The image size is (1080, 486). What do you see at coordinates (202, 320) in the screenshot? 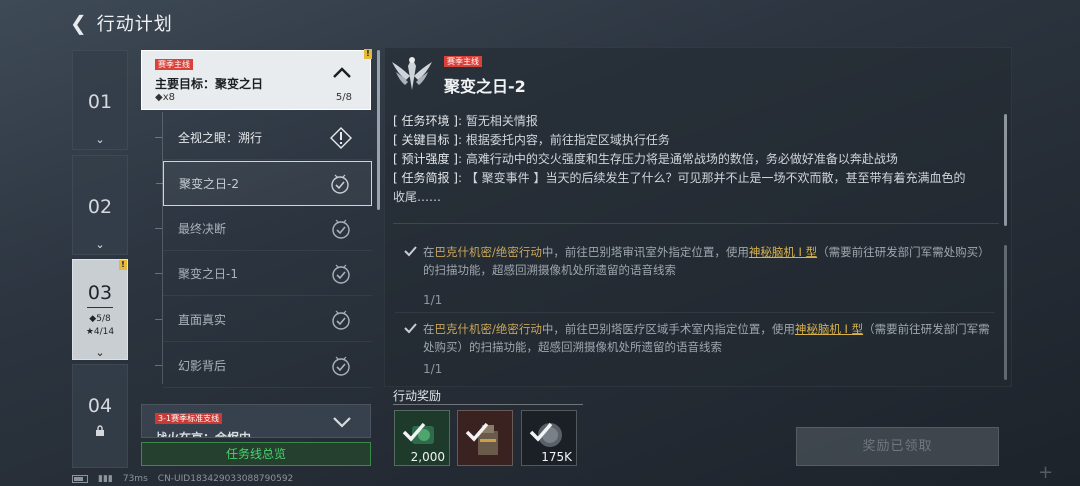
I see `quest-label: 直面真实` at bounding box center [202, 320].